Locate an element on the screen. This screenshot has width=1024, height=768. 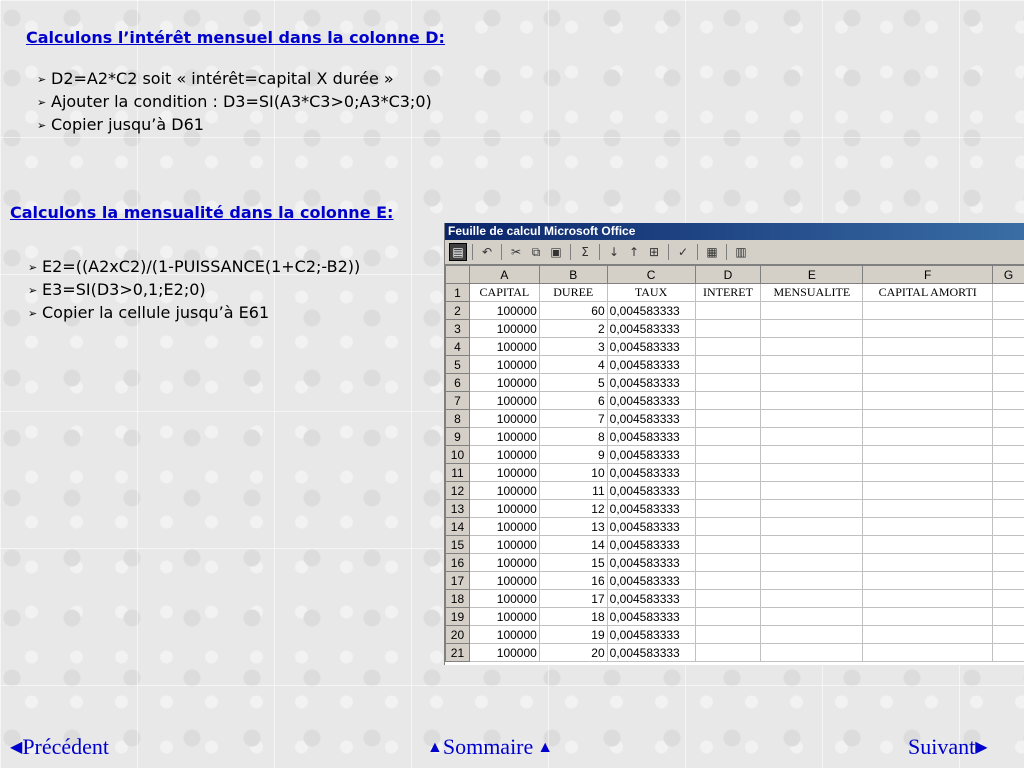
cell: 10 is located at coordinates (573, 472).